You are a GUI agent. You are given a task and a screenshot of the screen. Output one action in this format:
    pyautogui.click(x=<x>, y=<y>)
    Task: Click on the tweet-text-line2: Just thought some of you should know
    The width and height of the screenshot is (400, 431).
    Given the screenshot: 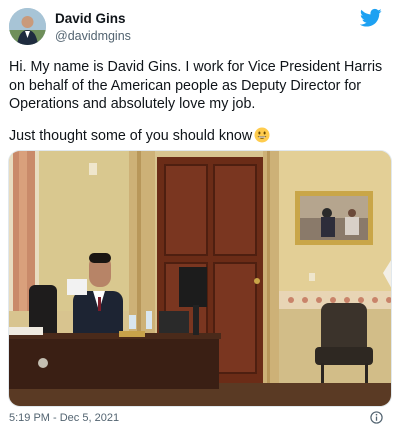 What is the action you would take?
    pyautogui.click(x=199, y=136)
    